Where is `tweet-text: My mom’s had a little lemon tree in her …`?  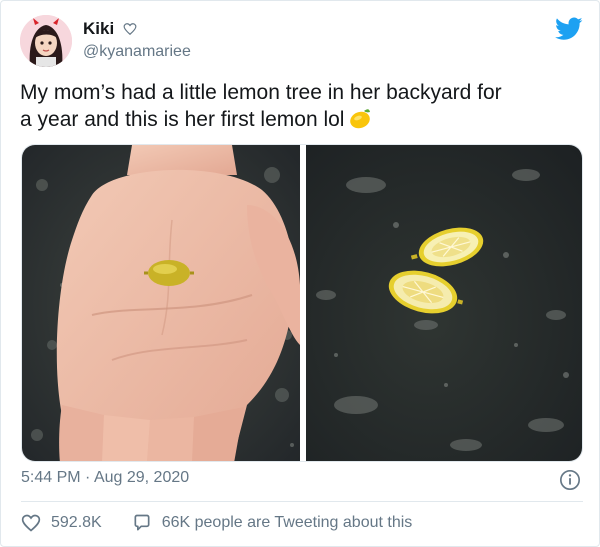 tweet-text: My mom’s had a little lemon tree in her … is located at coordinates (302, 106).